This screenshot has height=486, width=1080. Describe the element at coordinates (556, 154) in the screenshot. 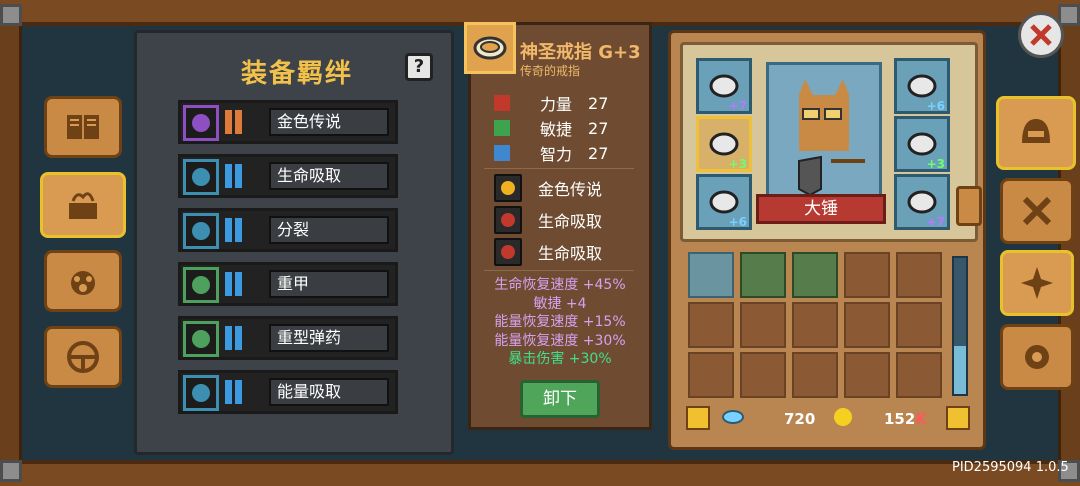

I see `stat-label: 智力` at that location.